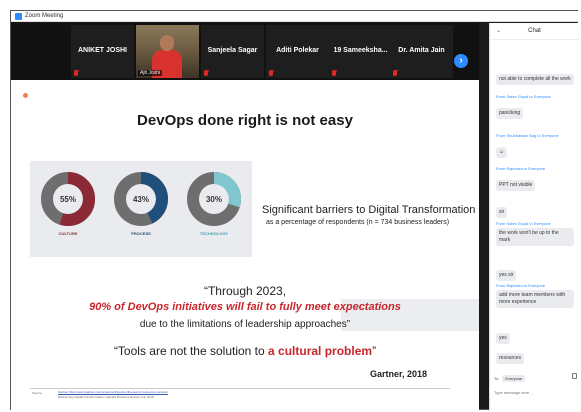 Image resolution: width=581 pixels, height=412 pixels. Describe the element at coordinates (68, 233) in the screenshot. I see `donut-label: CULTURE` at that location.